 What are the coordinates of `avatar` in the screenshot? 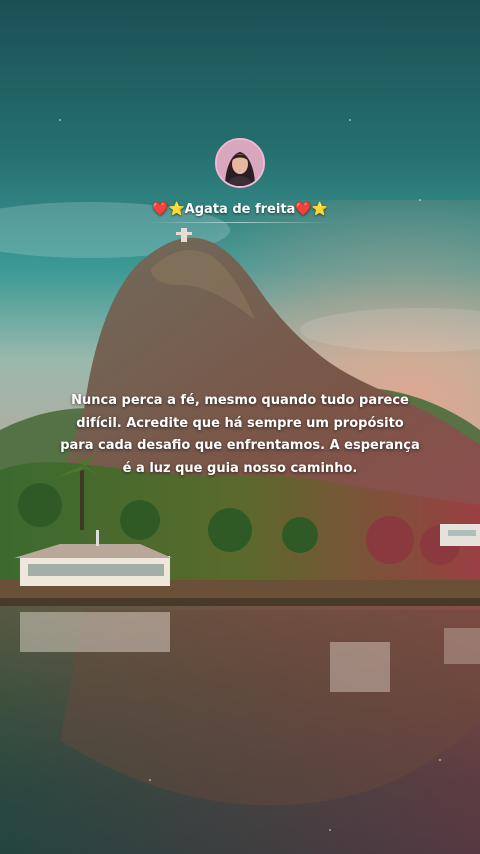 It's located at (240, 163).